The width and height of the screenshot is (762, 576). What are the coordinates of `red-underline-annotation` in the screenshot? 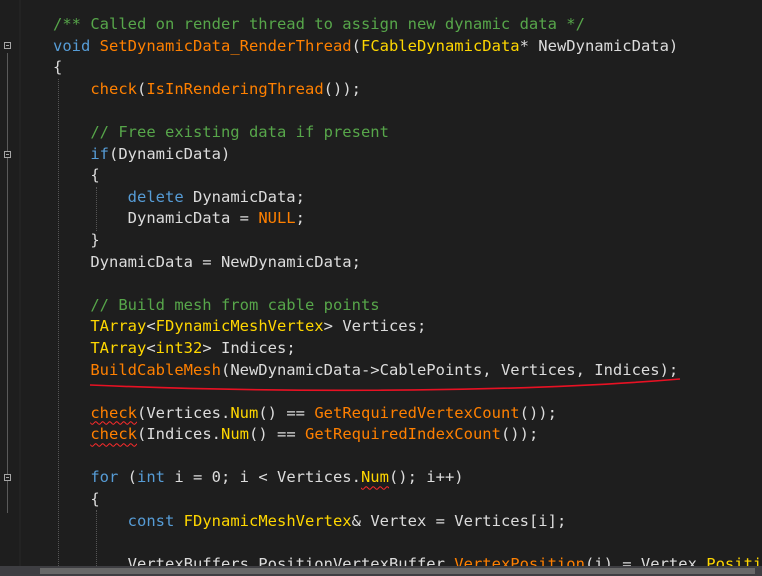 It's located at (385, 385).